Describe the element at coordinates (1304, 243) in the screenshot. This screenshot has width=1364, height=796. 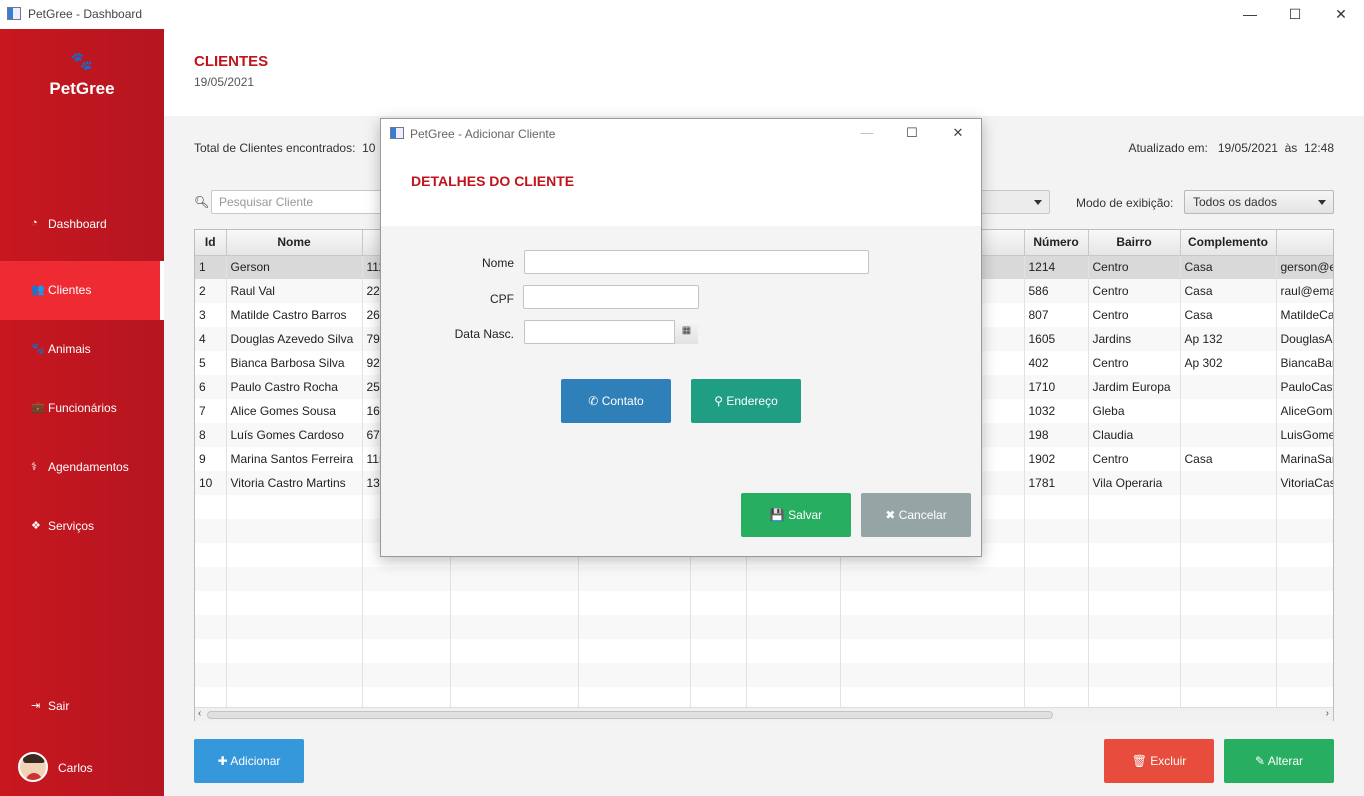
I see `column-header` at that location.